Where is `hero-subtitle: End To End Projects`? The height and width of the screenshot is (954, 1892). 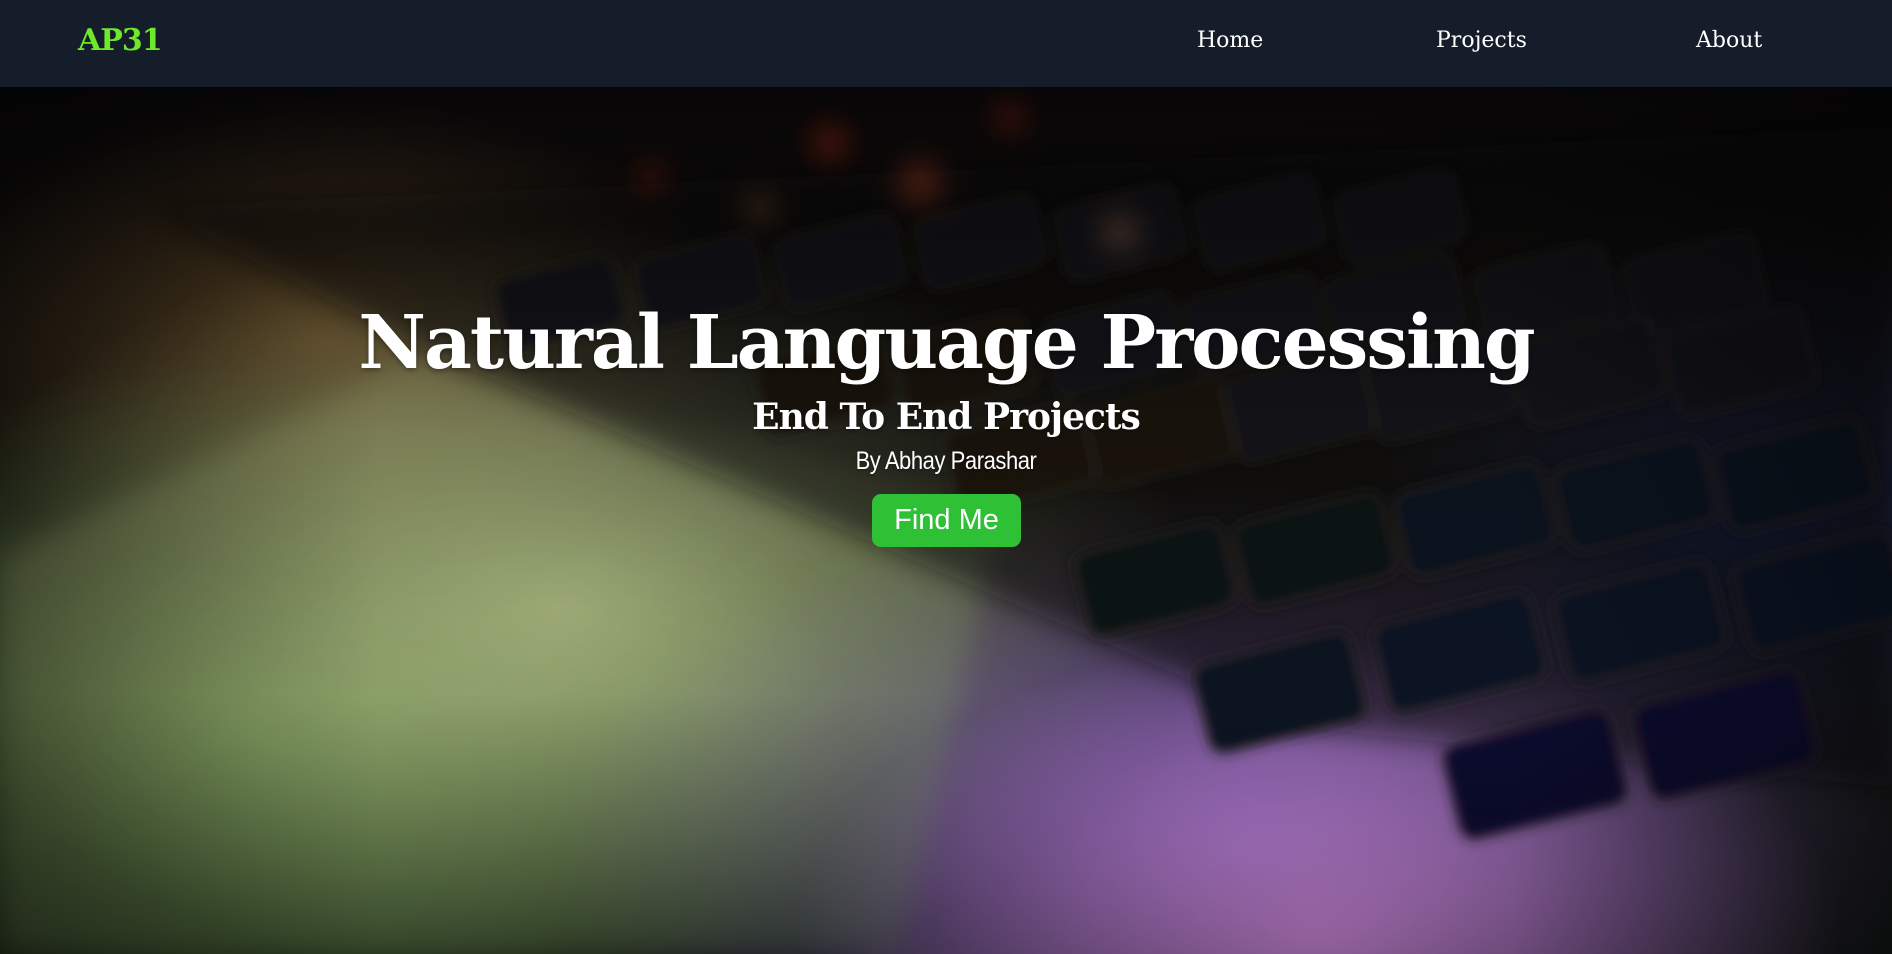 hero-subtitle: End To End Projects is located at coordinates (946, 417).